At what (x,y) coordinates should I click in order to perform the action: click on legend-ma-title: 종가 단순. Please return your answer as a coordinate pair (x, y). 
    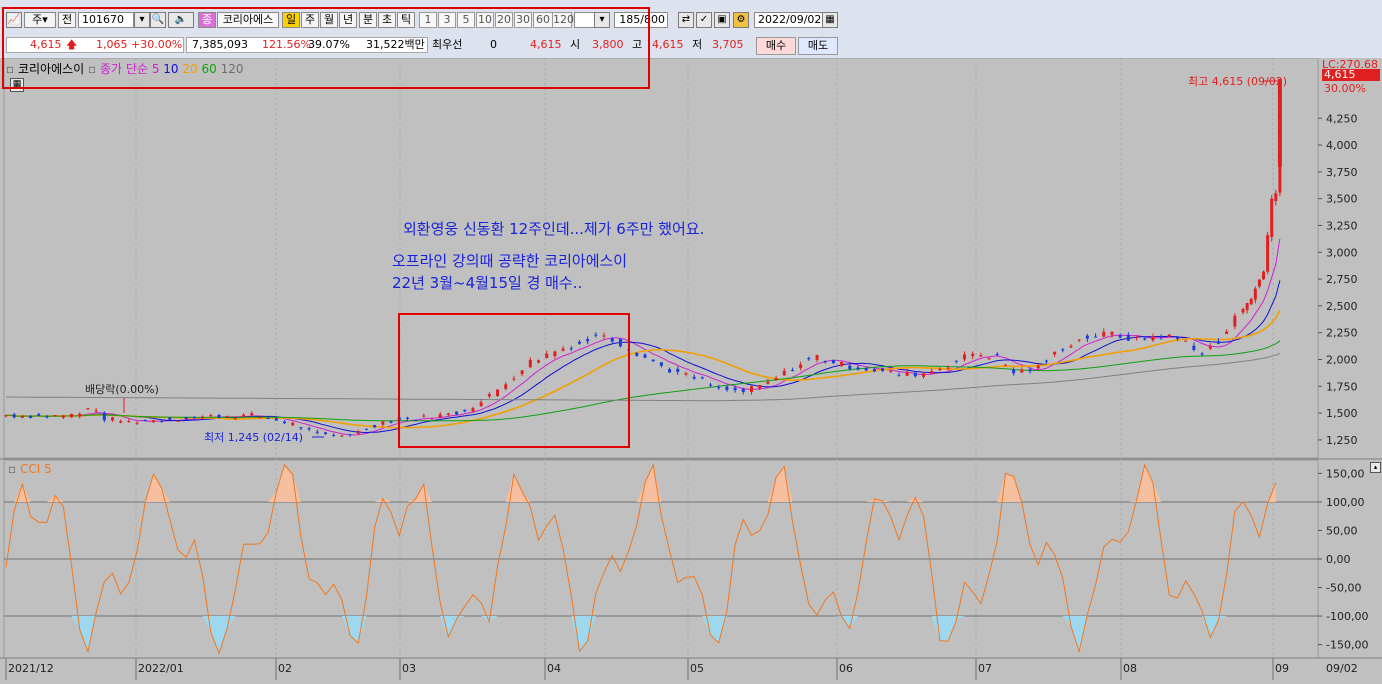
    Looking at the image, I should click on (124, 69).